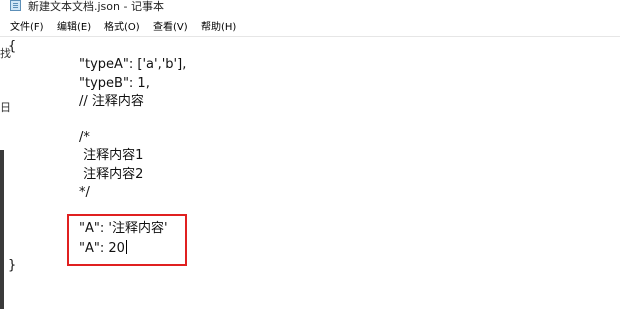  I want to click on editor-line-6: 注释内容1, so click(111, 155).